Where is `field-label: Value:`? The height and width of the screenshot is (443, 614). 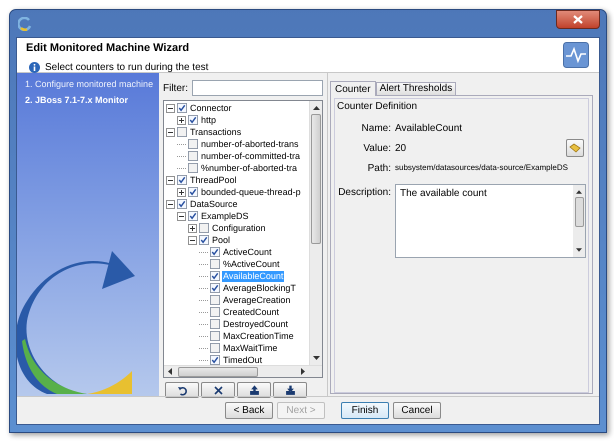
field-label: Value: is located at coordinates (376, 149).